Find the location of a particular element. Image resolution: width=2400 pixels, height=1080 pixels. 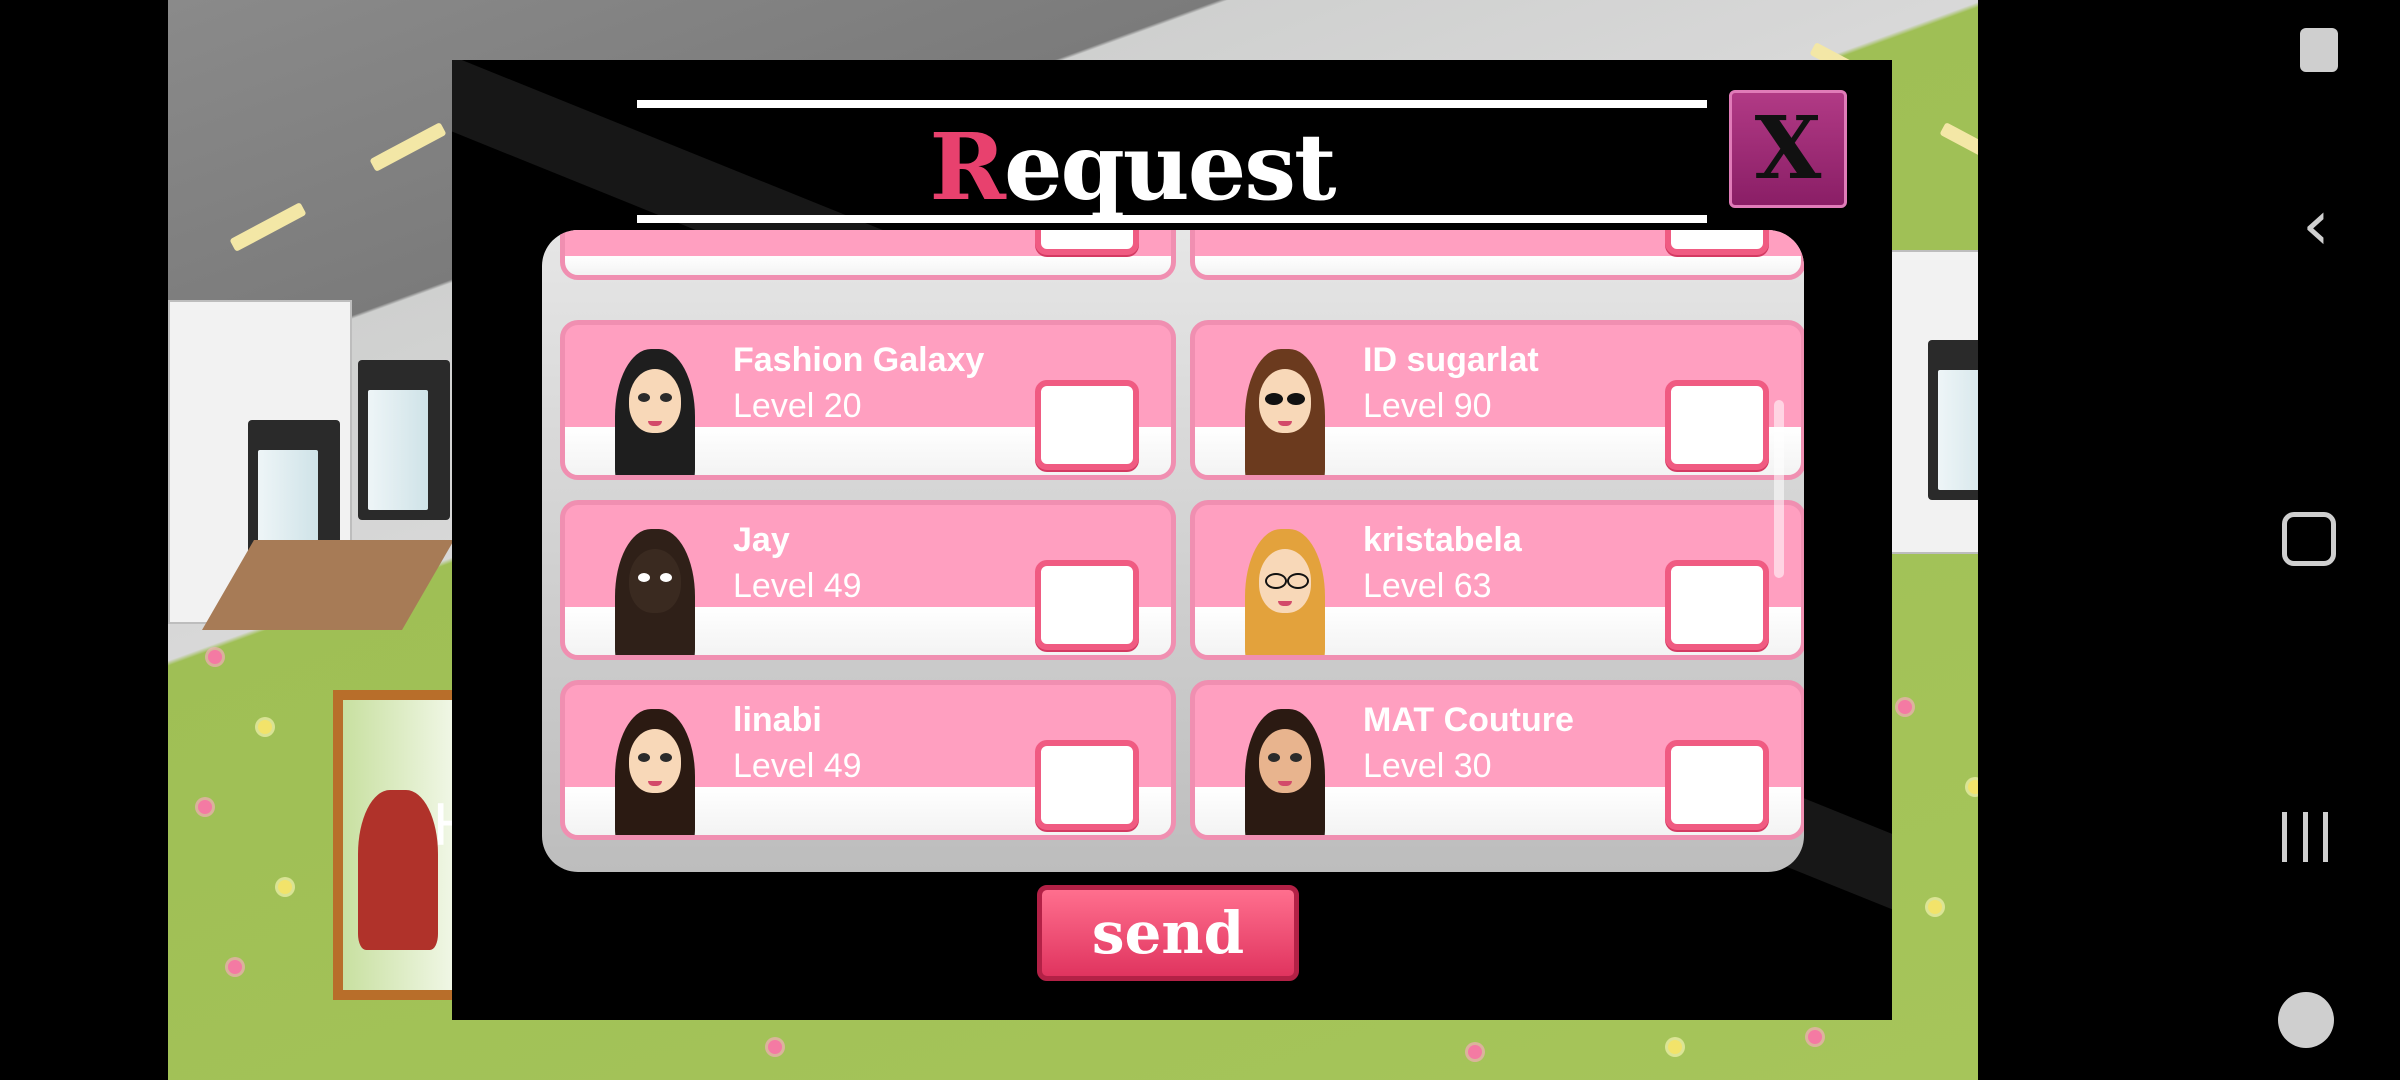

close-icon: X is located at coordinates (1788, 148).